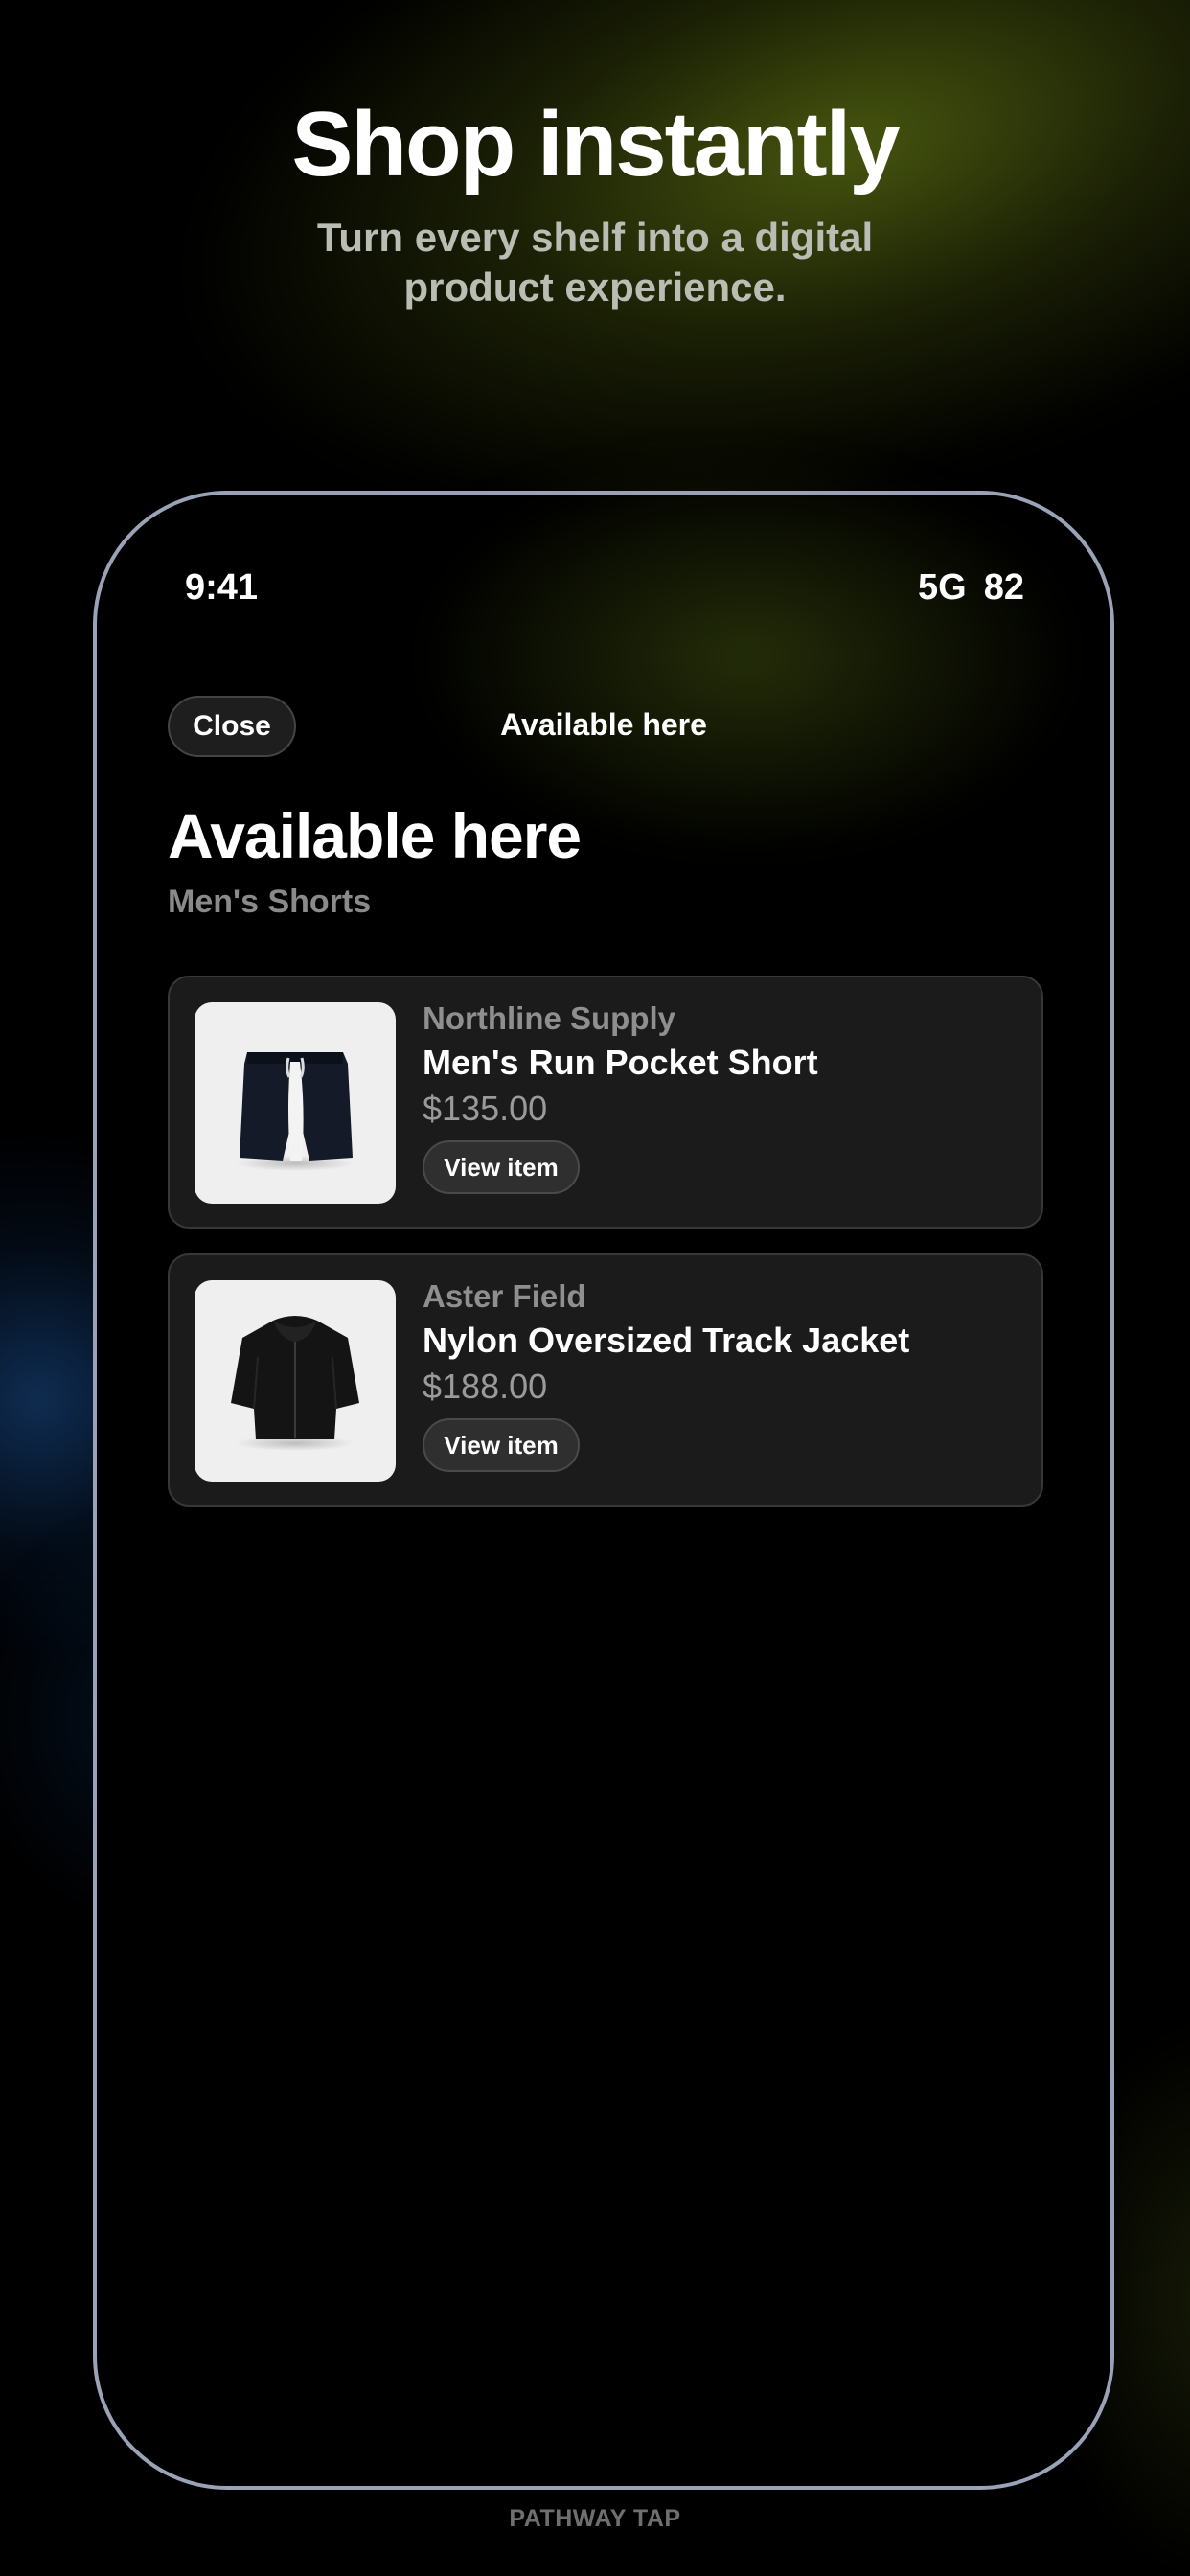 The image size is (1190, 2576). What do you see at coordinates (667, 1341) in the screenshot?
I see `product-name: Nylon Oversized Track Jacket` at bounding box center [667, 1341].